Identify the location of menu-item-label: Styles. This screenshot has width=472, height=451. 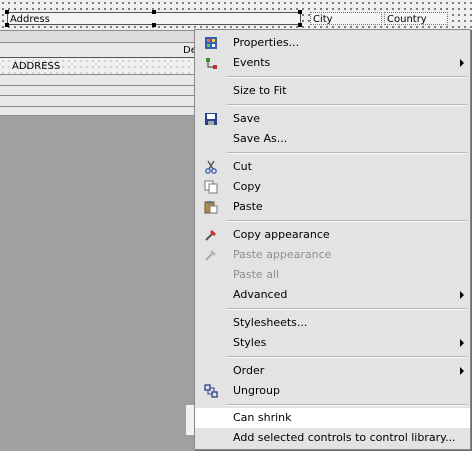
(250, 342).